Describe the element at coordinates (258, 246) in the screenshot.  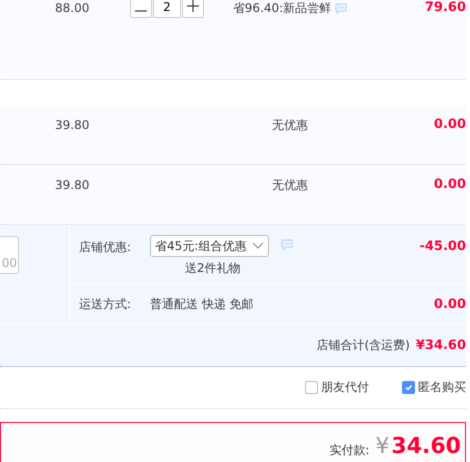
I see `chevron-down-icon` at that location.